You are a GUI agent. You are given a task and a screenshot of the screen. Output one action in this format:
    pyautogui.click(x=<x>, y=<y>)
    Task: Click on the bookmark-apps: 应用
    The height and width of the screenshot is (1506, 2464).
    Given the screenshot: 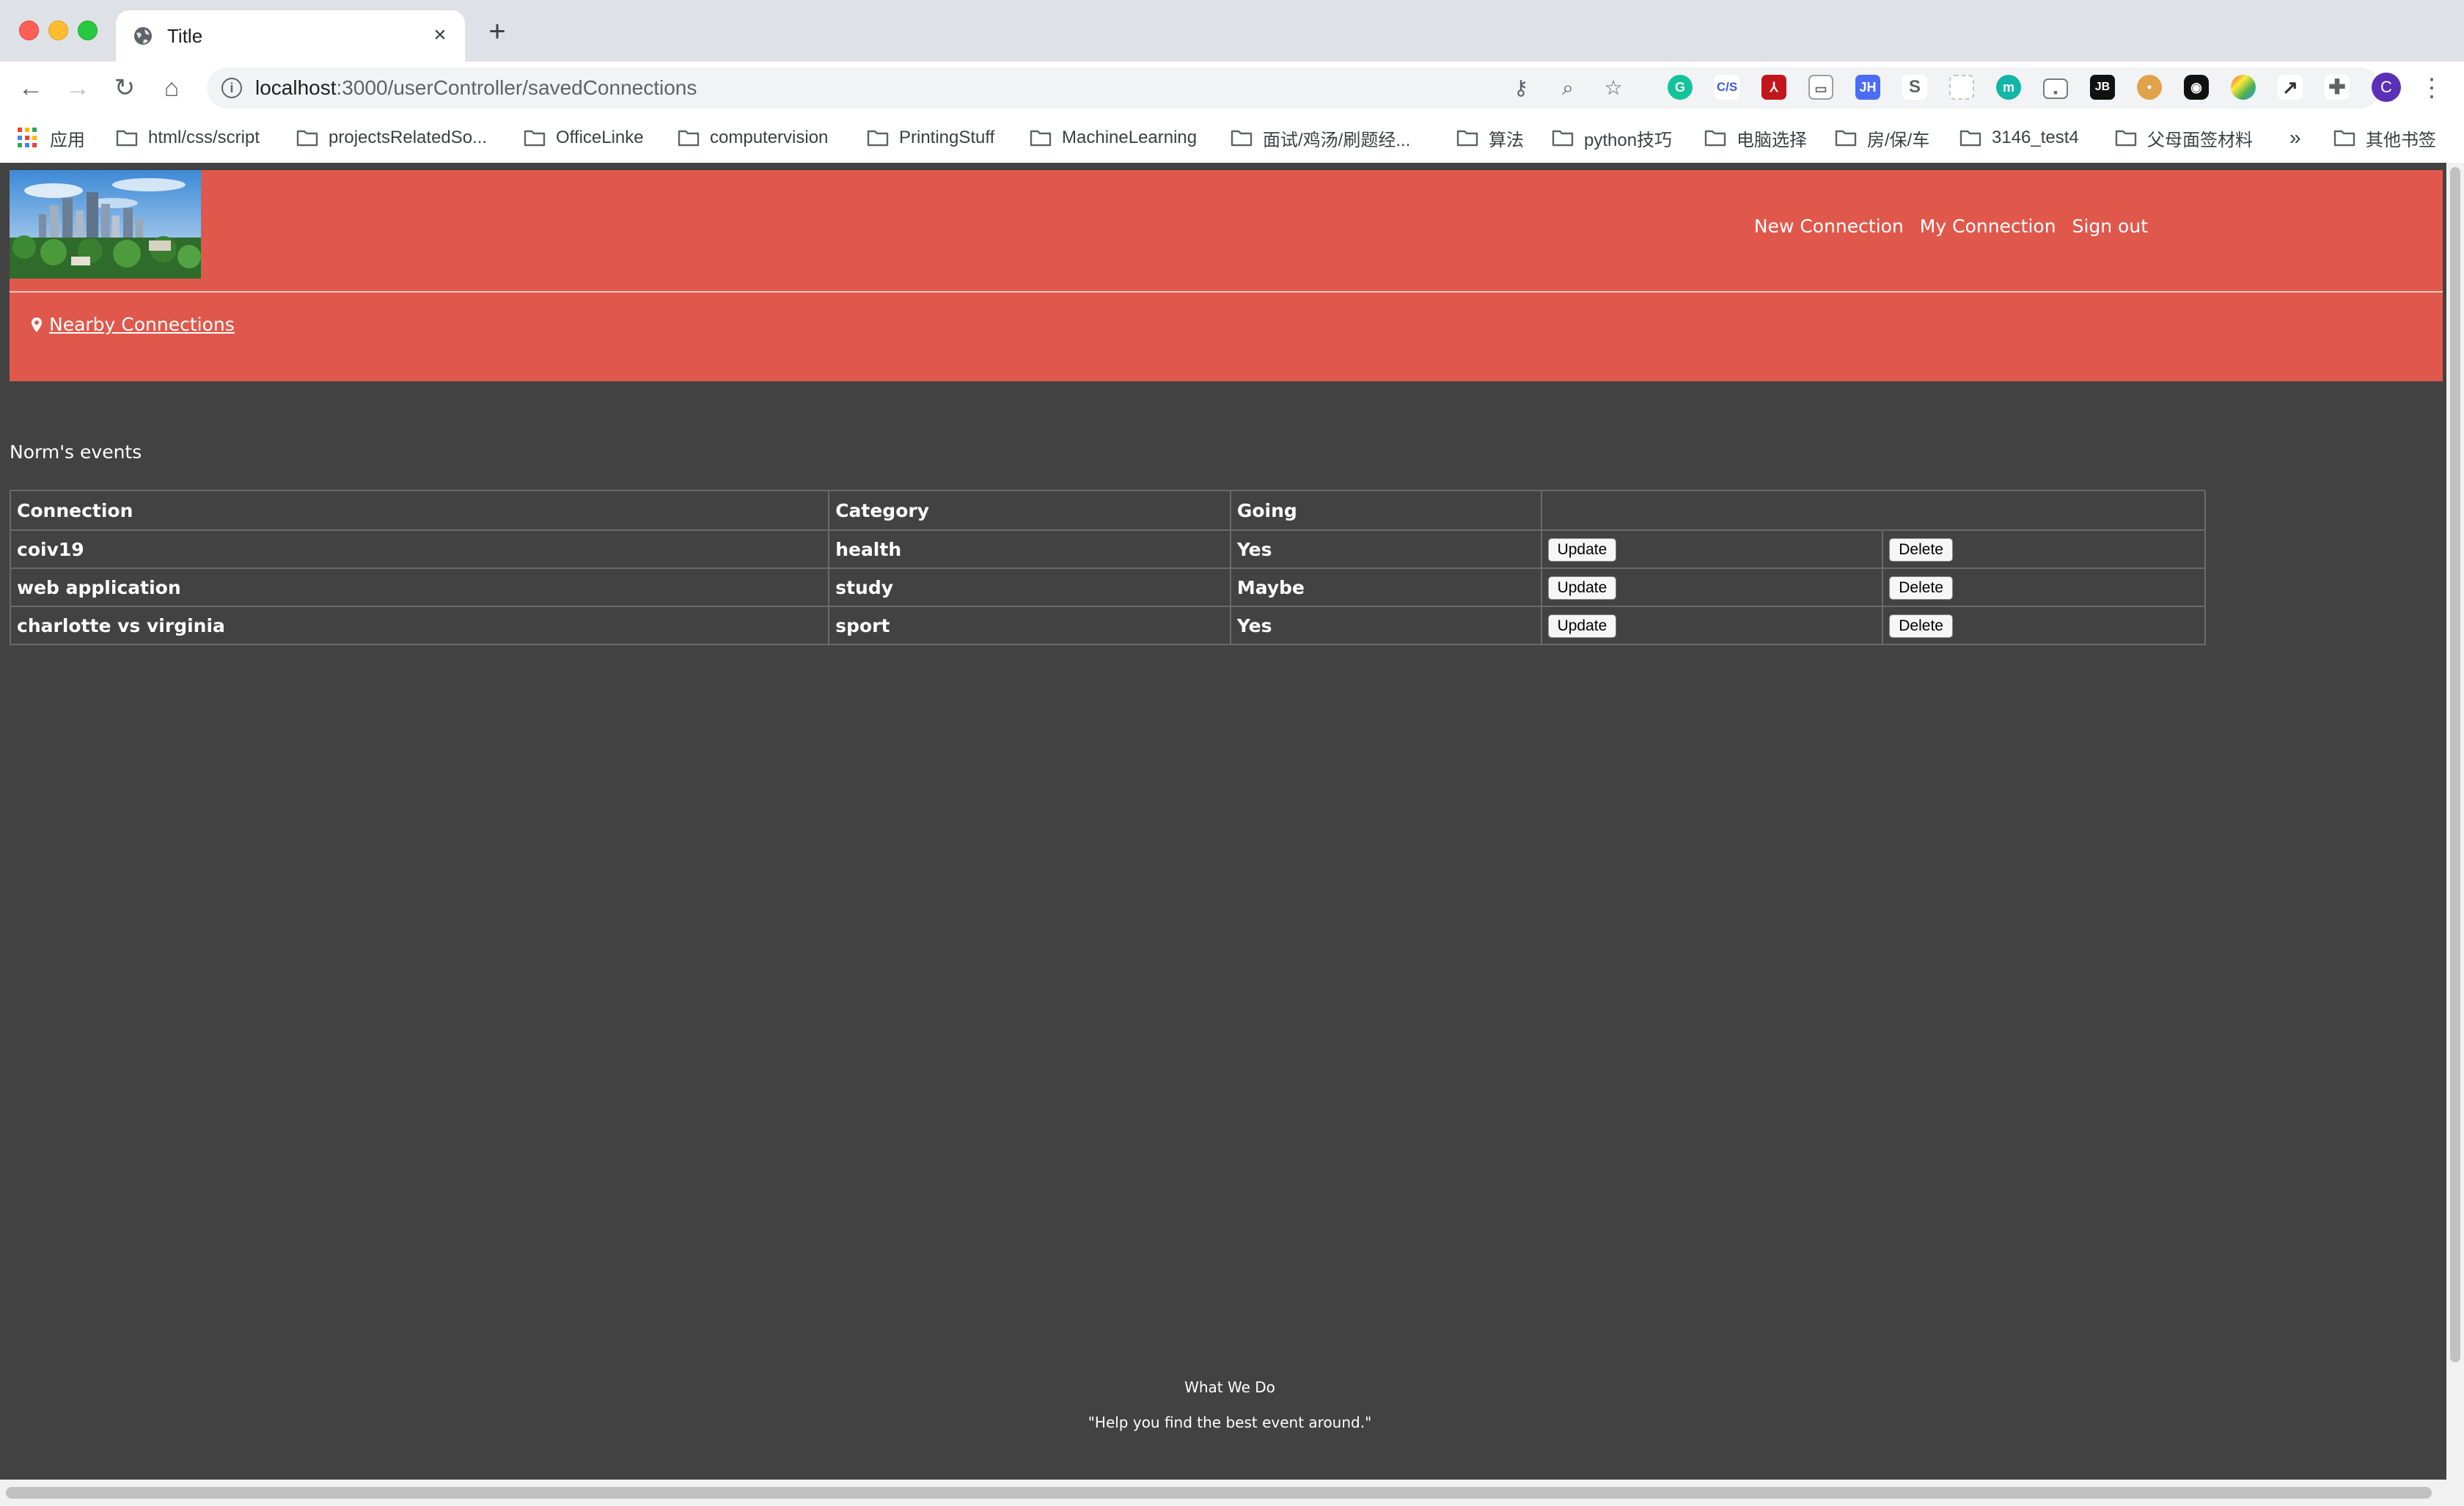 What is the action you would take?
    pyautogui.click(x=51, y=138)
    